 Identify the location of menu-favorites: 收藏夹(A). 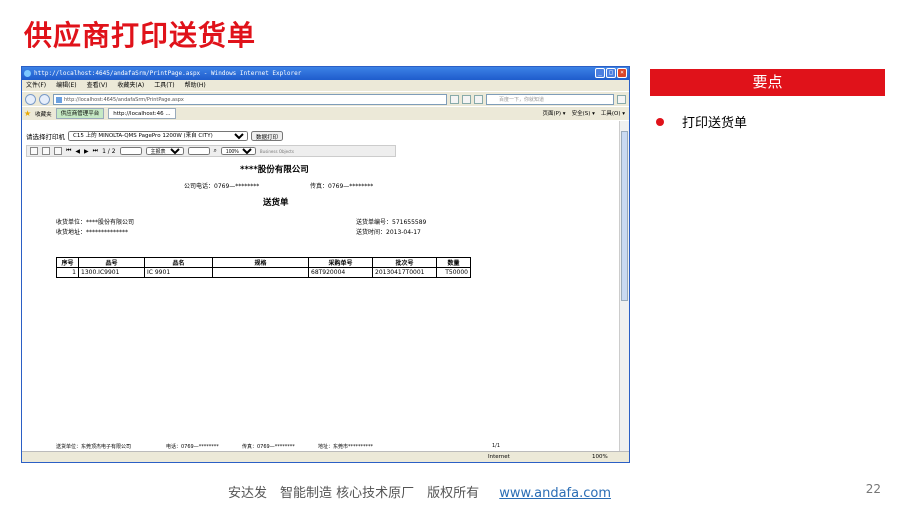
(130, 85).